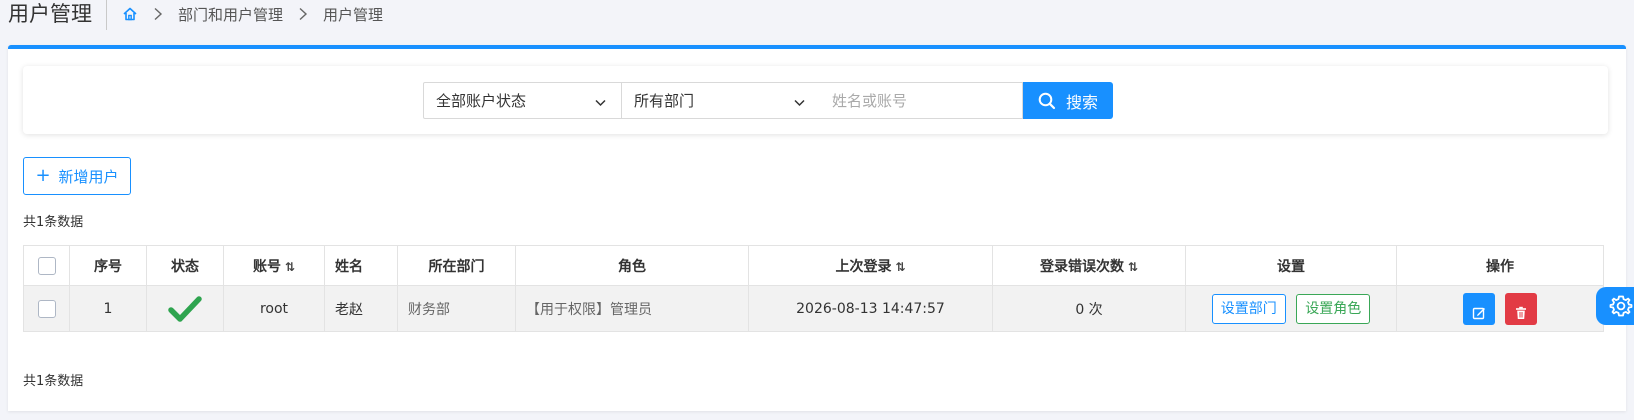 This screenshot has height=420, width=1634. What do you see at coordinates (185, 265) in the screenshot?
I see `col-status: 状态` at bounding box center [185, 265].